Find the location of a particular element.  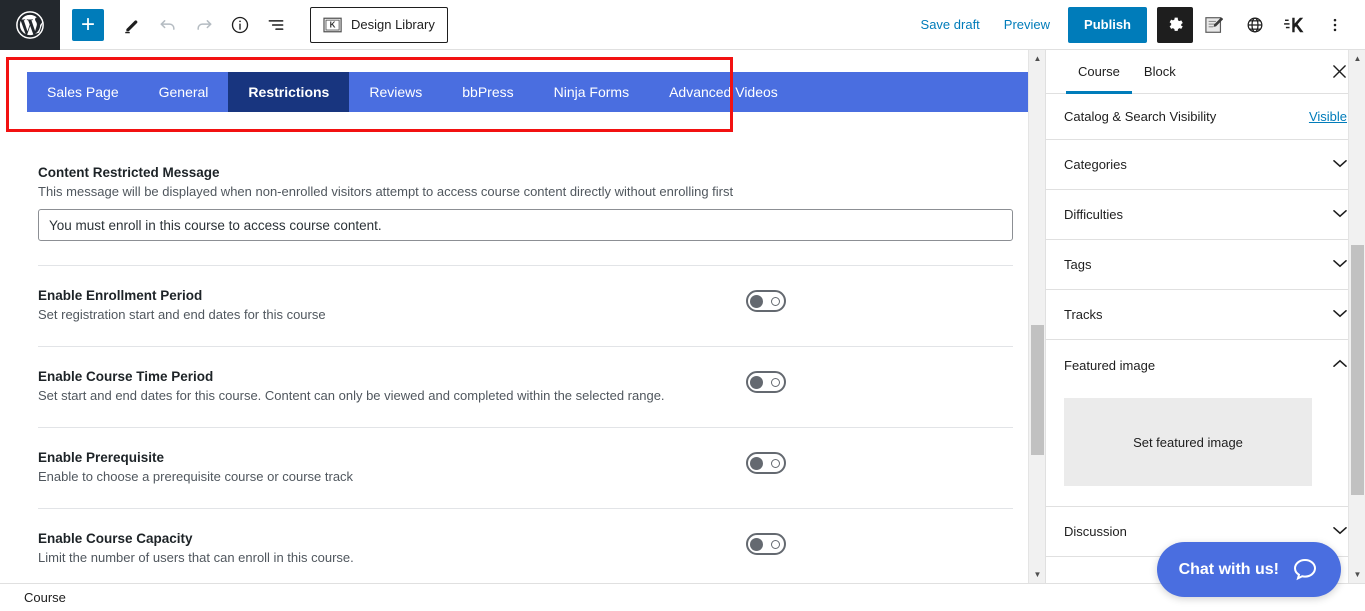

sidebar-panel-tracks: Tracks is located at coordinates (1205, 315).